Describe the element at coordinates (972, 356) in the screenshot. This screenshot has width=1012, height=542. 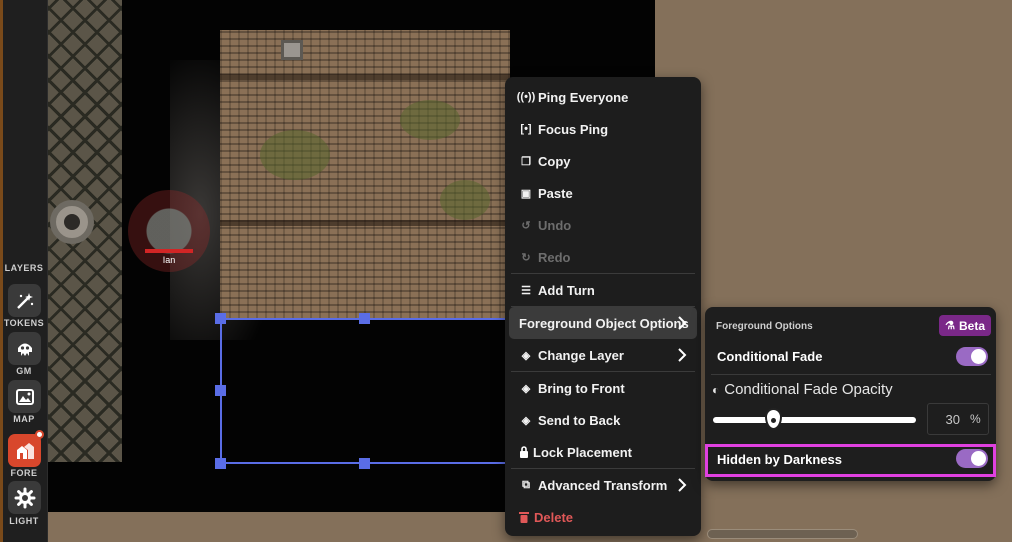
I see `conditional-fade-toggle` at that location.